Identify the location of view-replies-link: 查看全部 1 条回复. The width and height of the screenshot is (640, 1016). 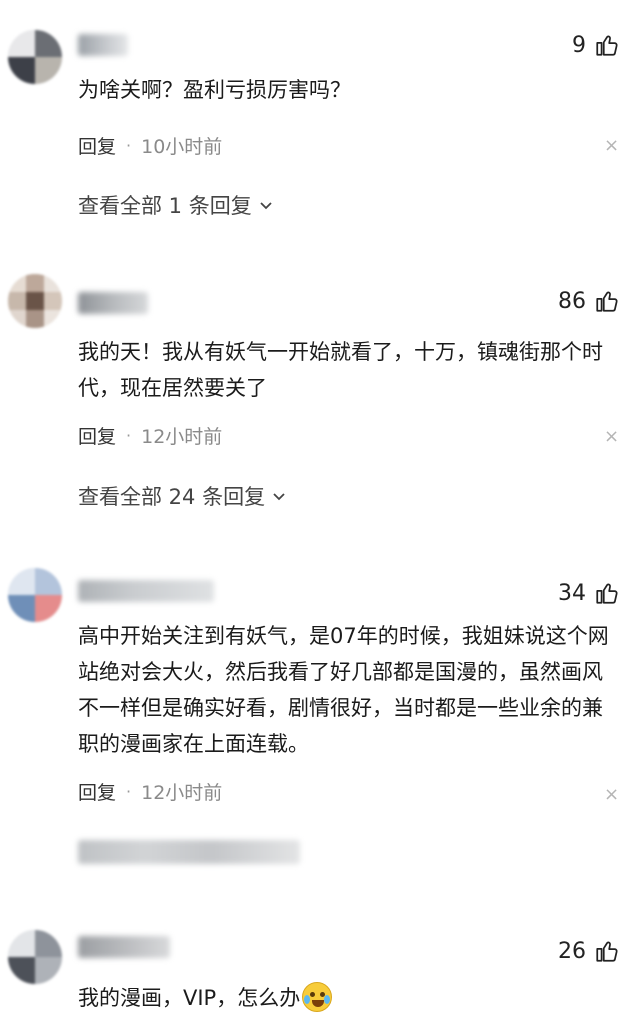
(176, 205).